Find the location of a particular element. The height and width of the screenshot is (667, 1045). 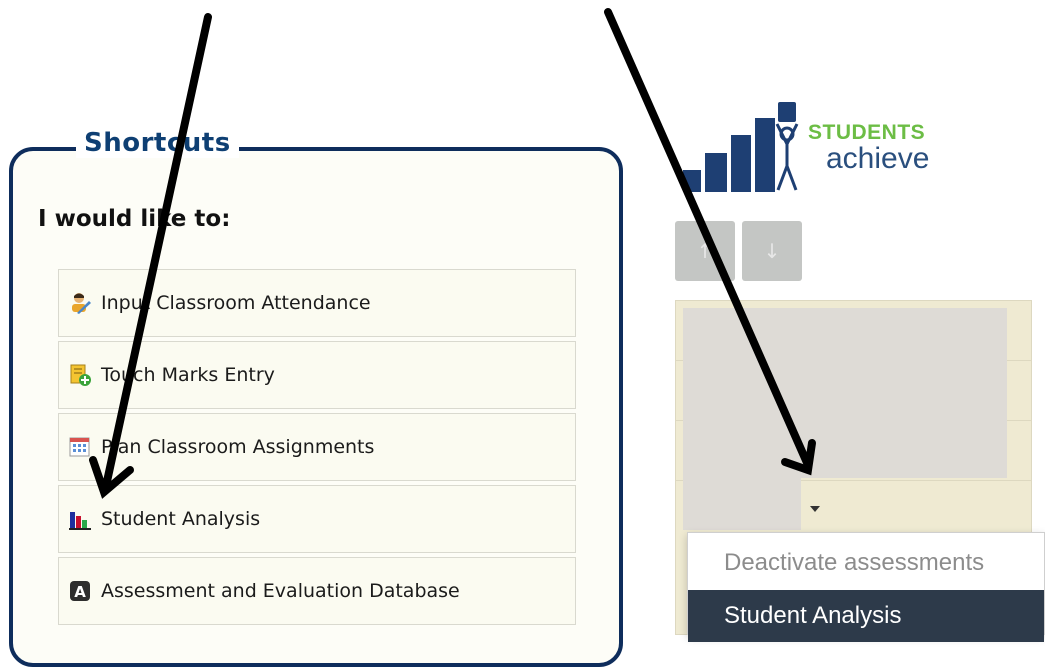

menu-item-student-analysis: Student Analysis is located at coordinates (866, 616).